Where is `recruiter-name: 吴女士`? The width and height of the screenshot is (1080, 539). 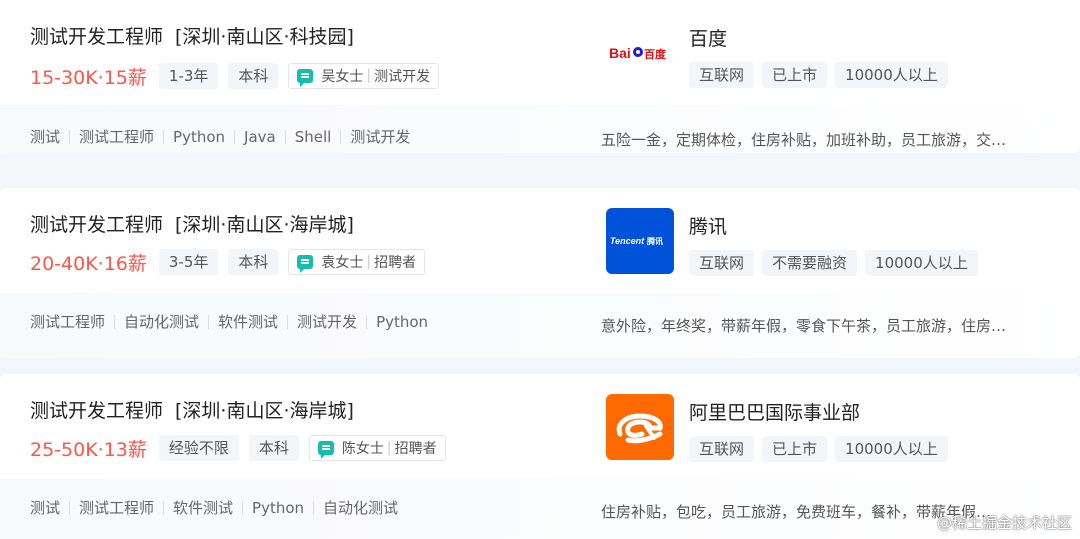
recruiter-name: 吴女士 is located at coordinates (342, 77).